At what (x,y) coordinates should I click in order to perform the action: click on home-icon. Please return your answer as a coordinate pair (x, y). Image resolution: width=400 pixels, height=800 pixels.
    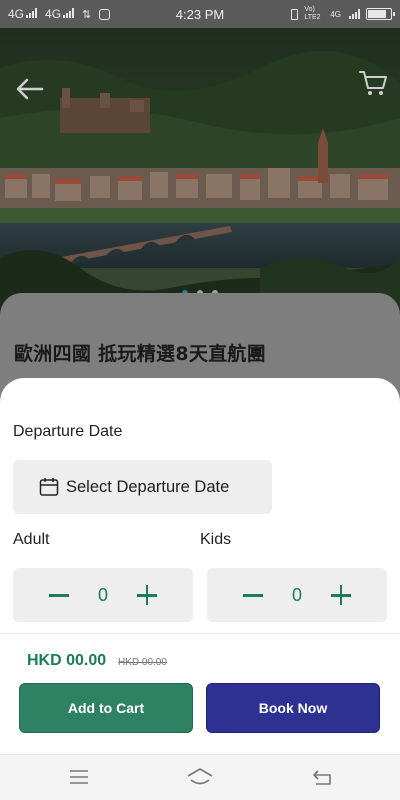
    Looking at the image, I should click on (200, 777).